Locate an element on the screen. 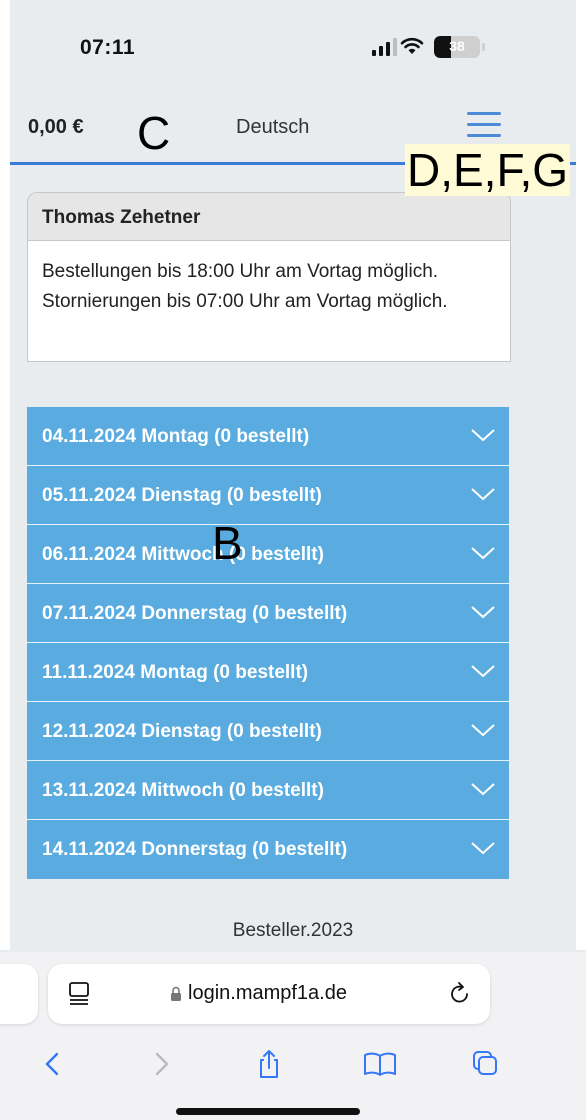 The image size is (586, 1120). day-label: 14.11.2024 Donnerstag (0 bestellt) is located at coordinates (195, 849).